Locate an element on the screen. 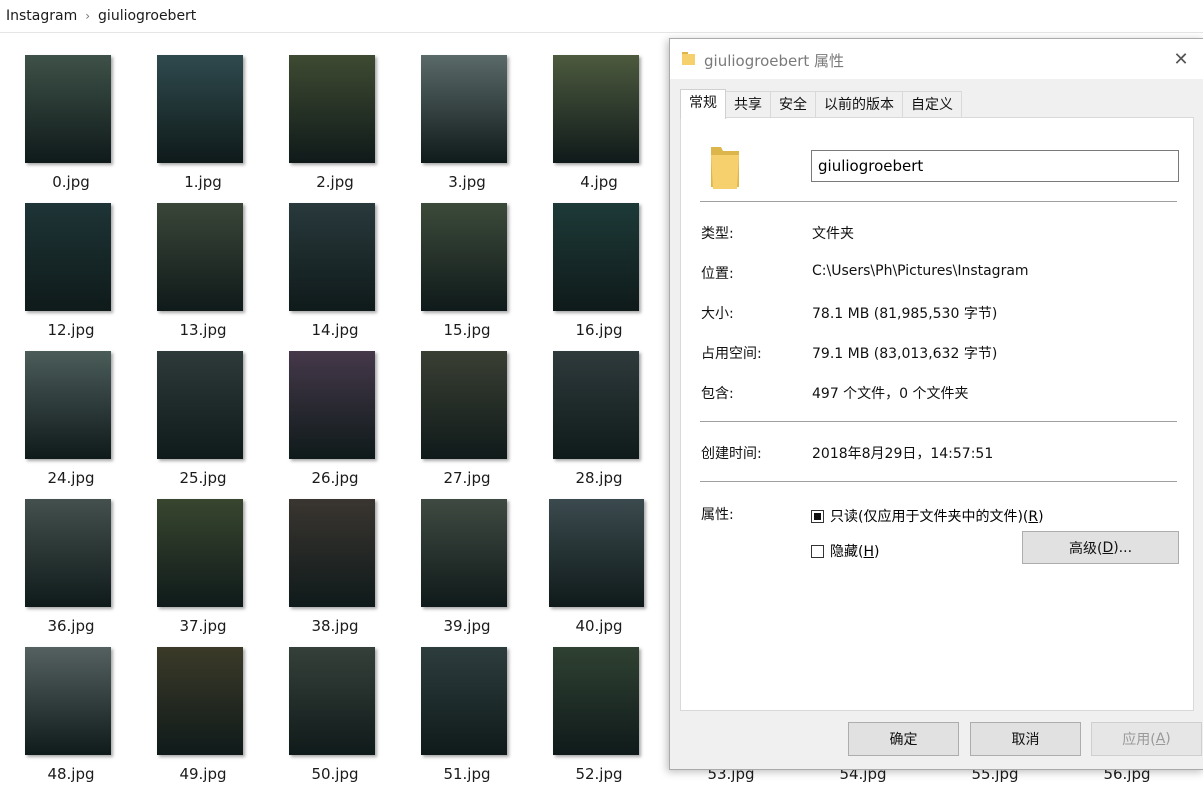 The width and height of the screenshot is (1203, 793). file-name: 28.jpg is located at coordinates (599, 478).